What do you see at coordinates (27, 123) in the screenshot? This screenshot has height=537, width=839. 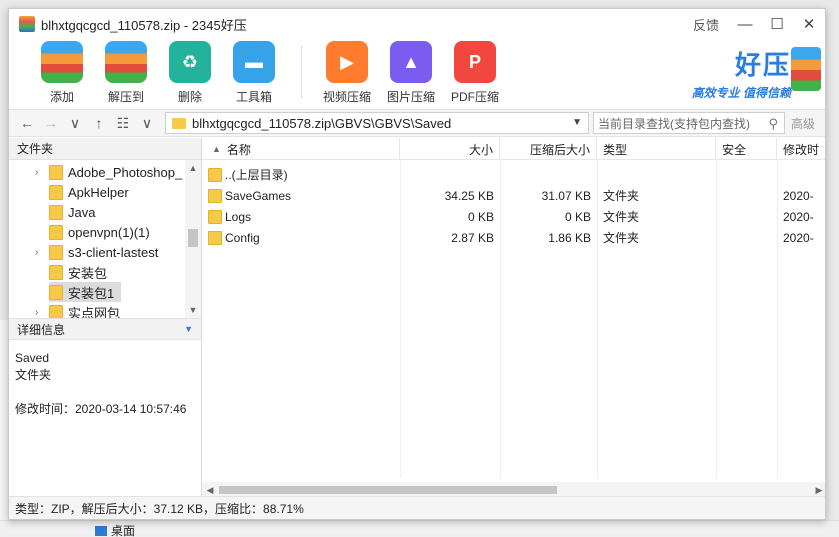 I see `back-arrow-icon: ←` at bounding box center [27, 123].